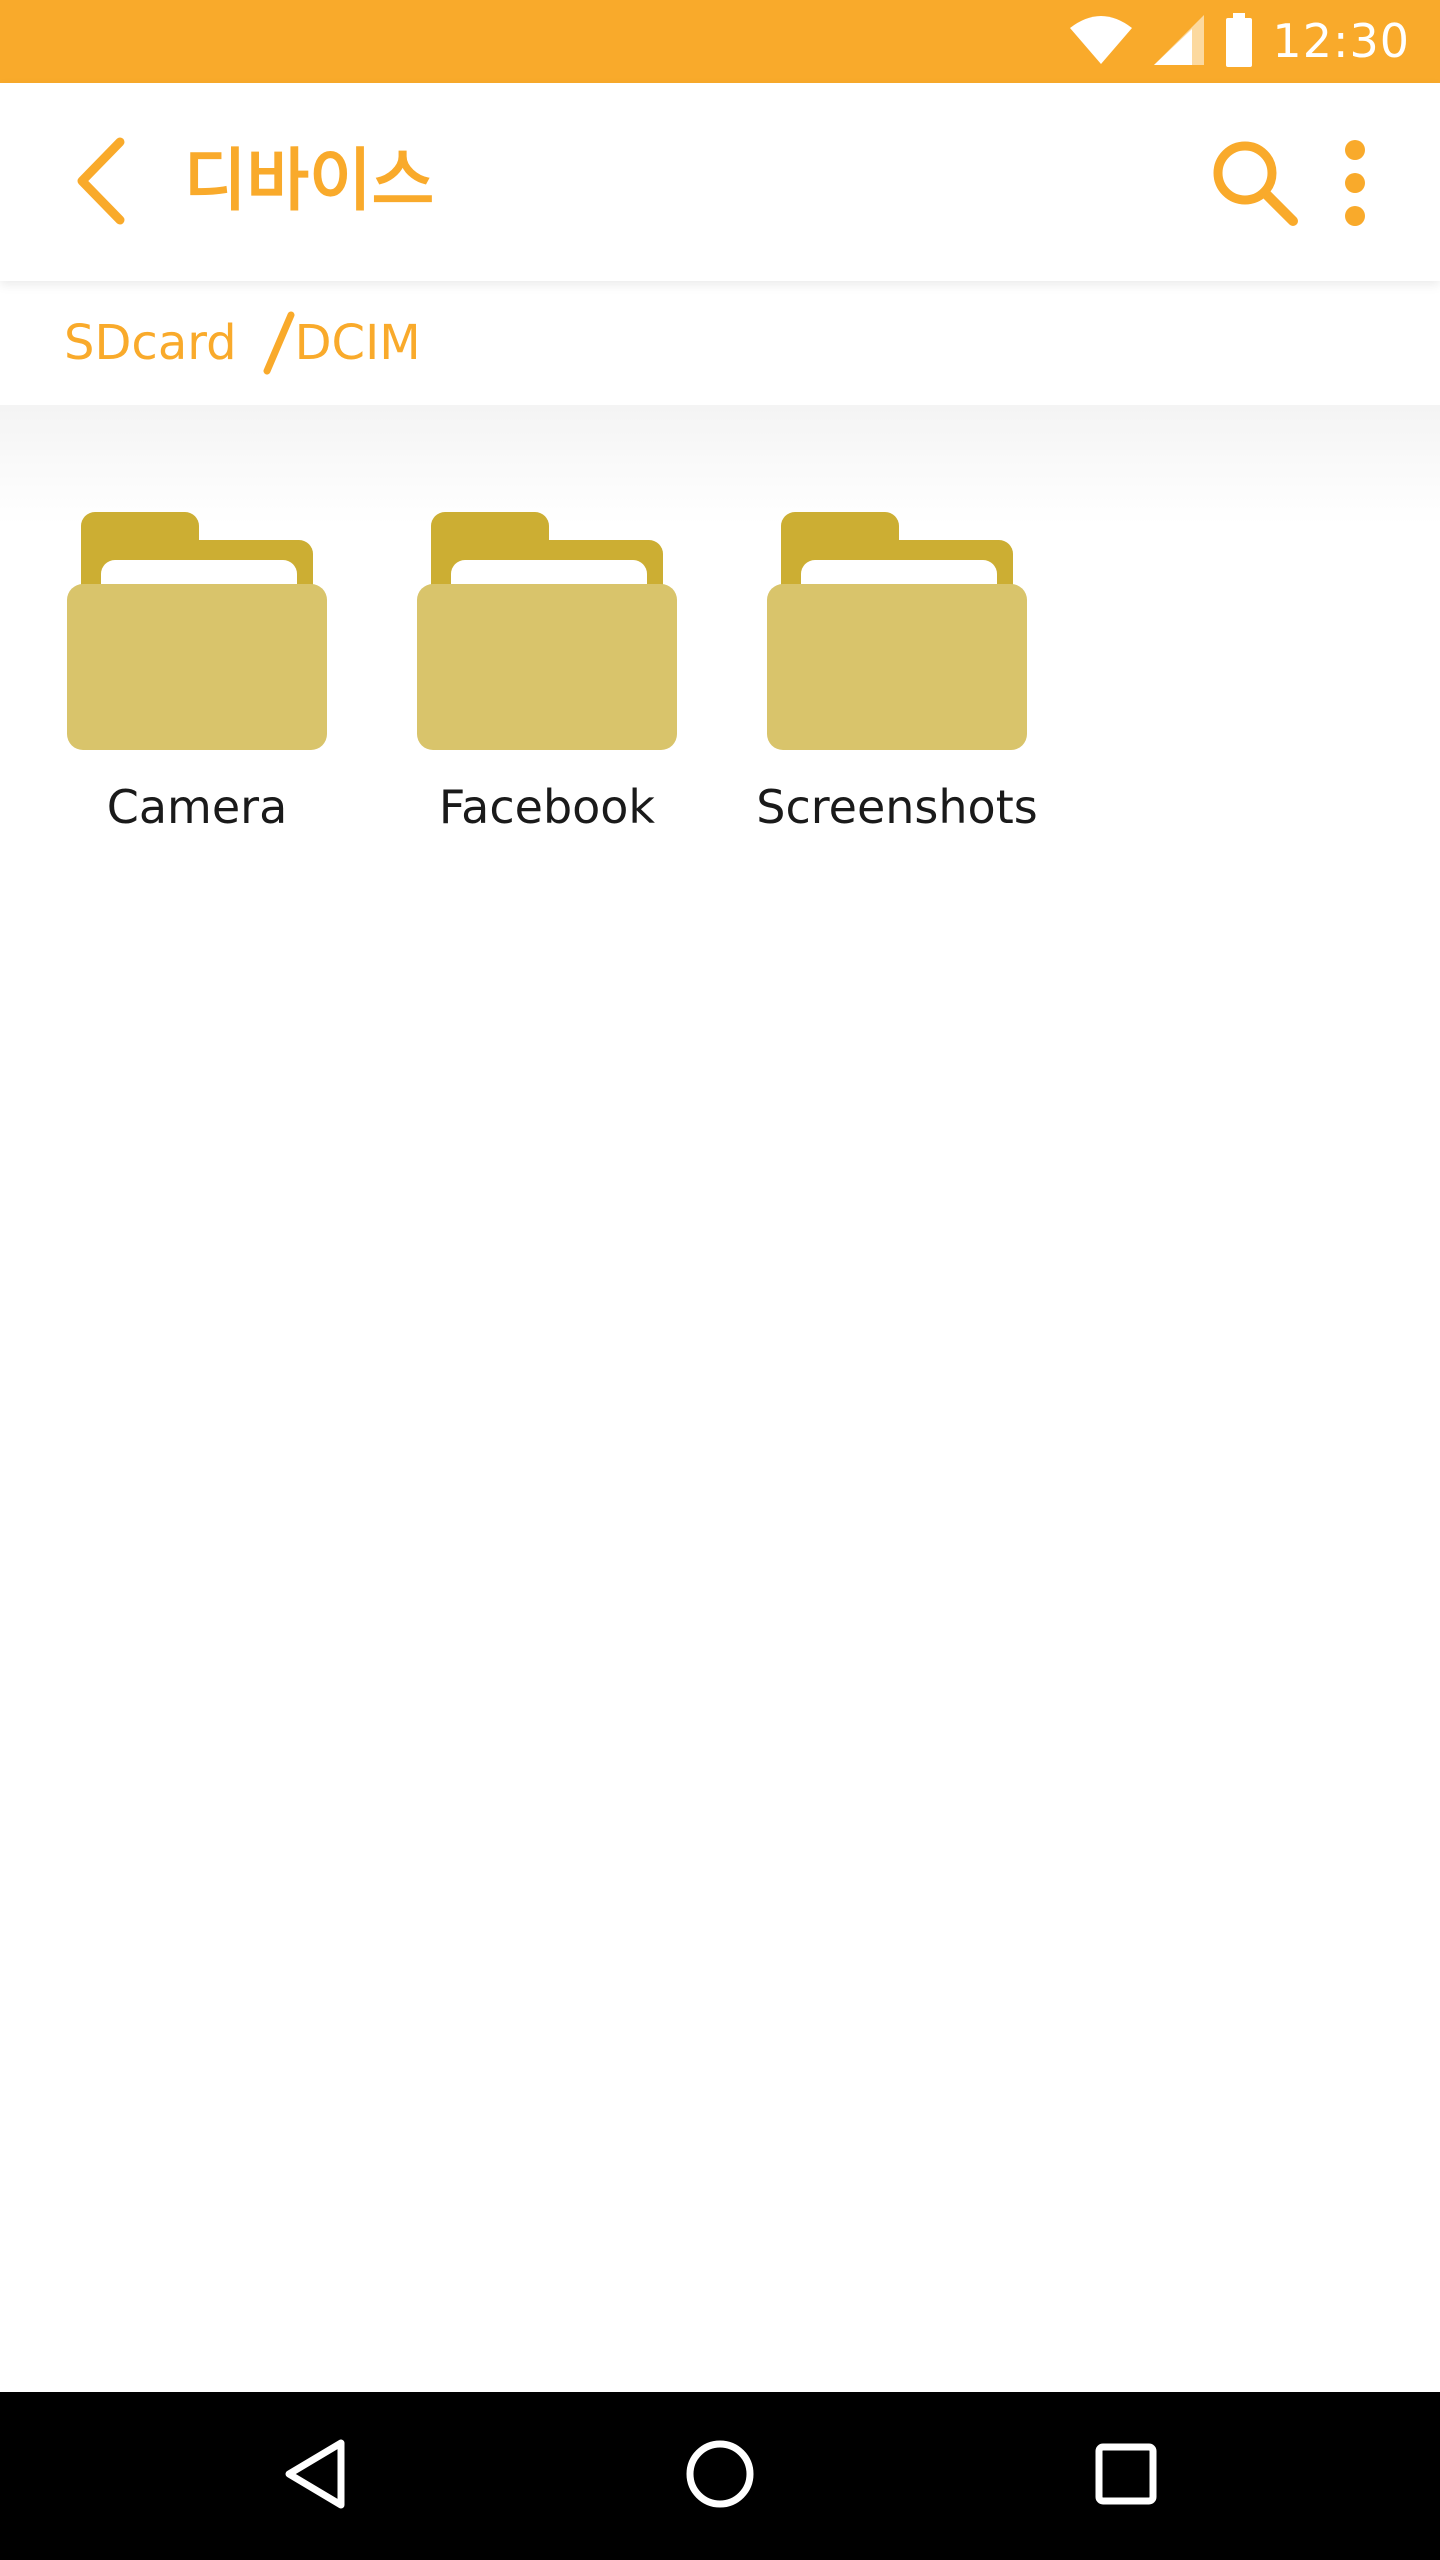 The width and height of the screenshot is (1440, 2560). Describe the element at coordinates (547, 807) in the screenshot. I see `folder-label: Facebook` at that location.